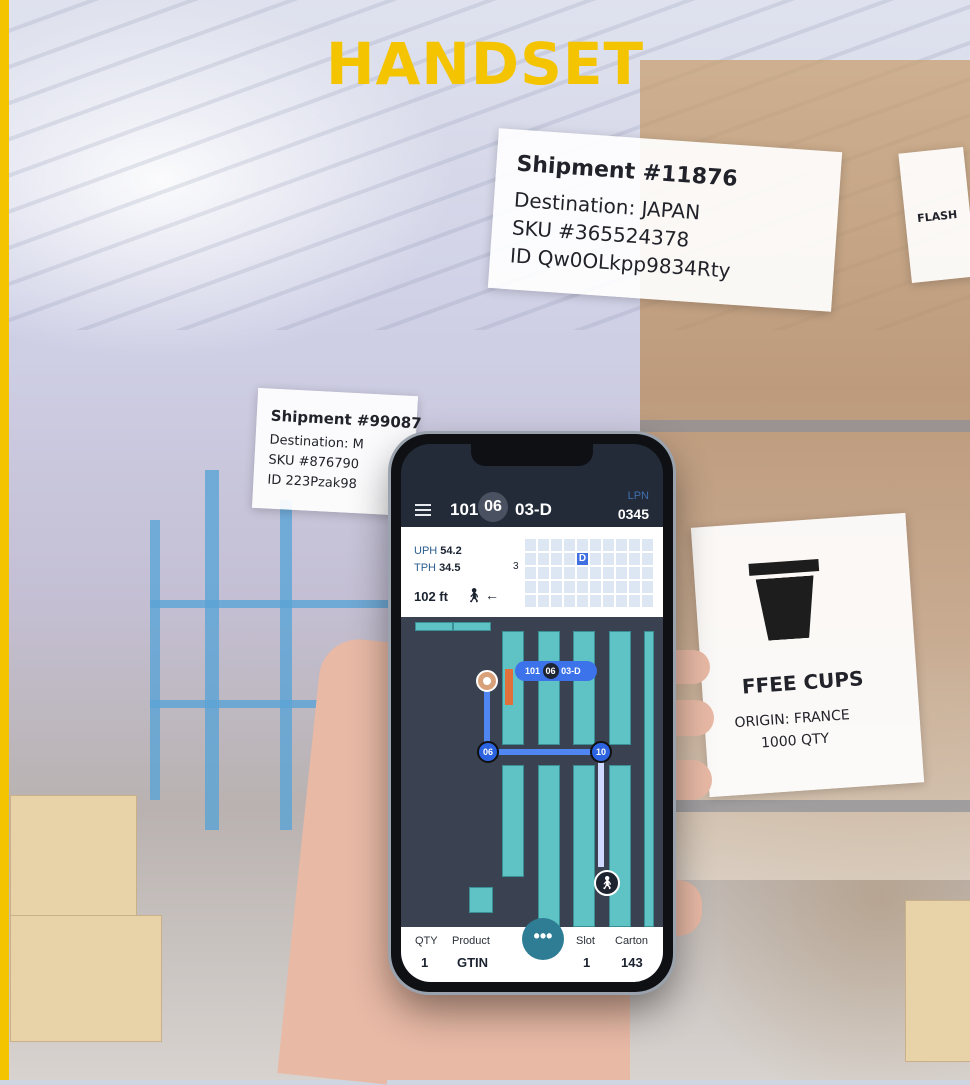 The image size is (970, 1085). Describe the element at coordinates (556, 671) in the screenshot. I see `location-pill: 101 06 03-D` at that location.